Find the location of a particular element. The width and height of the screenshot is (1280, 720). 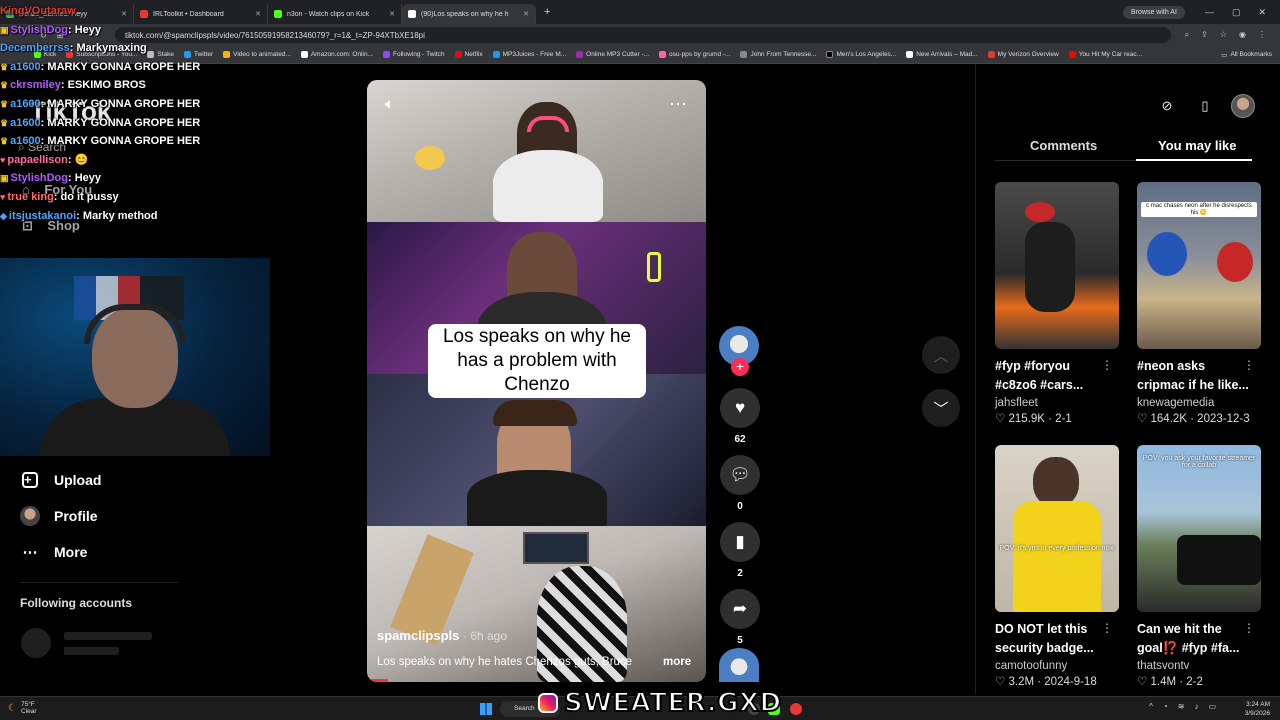

bookmark-item: My Verizon Overview is located at coordinates (1023, 54).